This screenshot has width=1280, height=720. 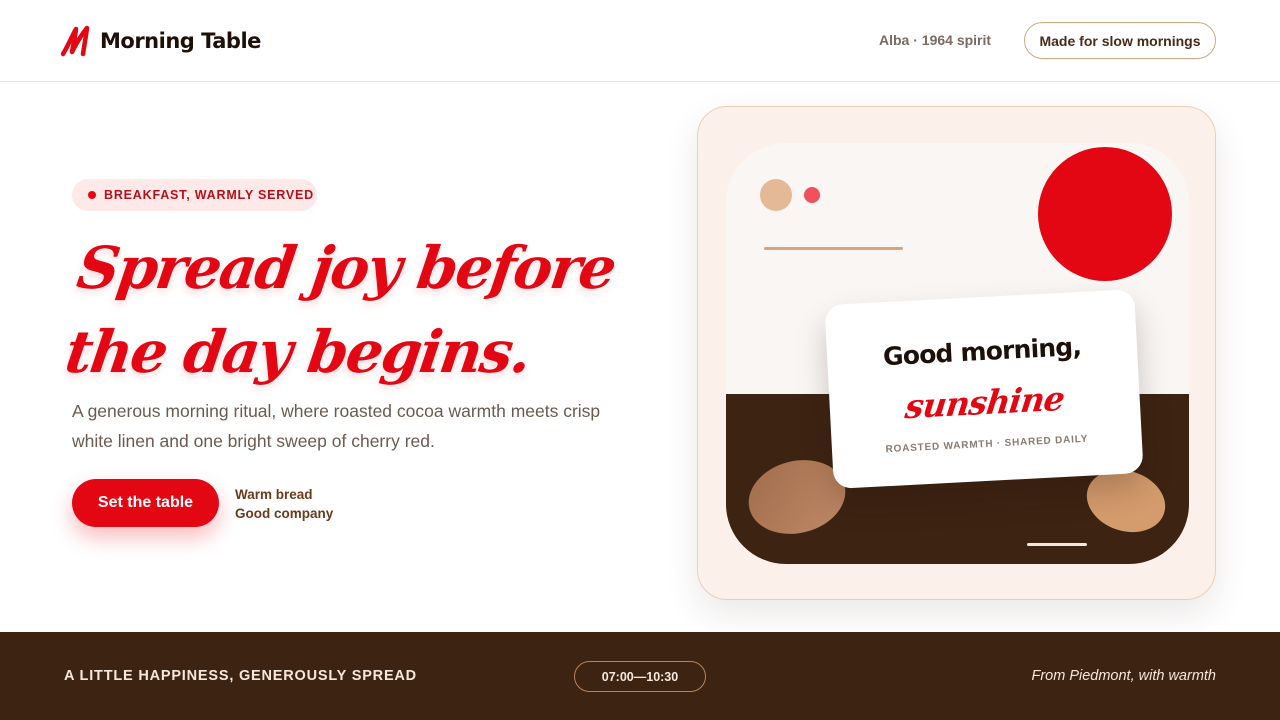 I want to click on greeting-title: Good morning,, so click(x=982, y=351).